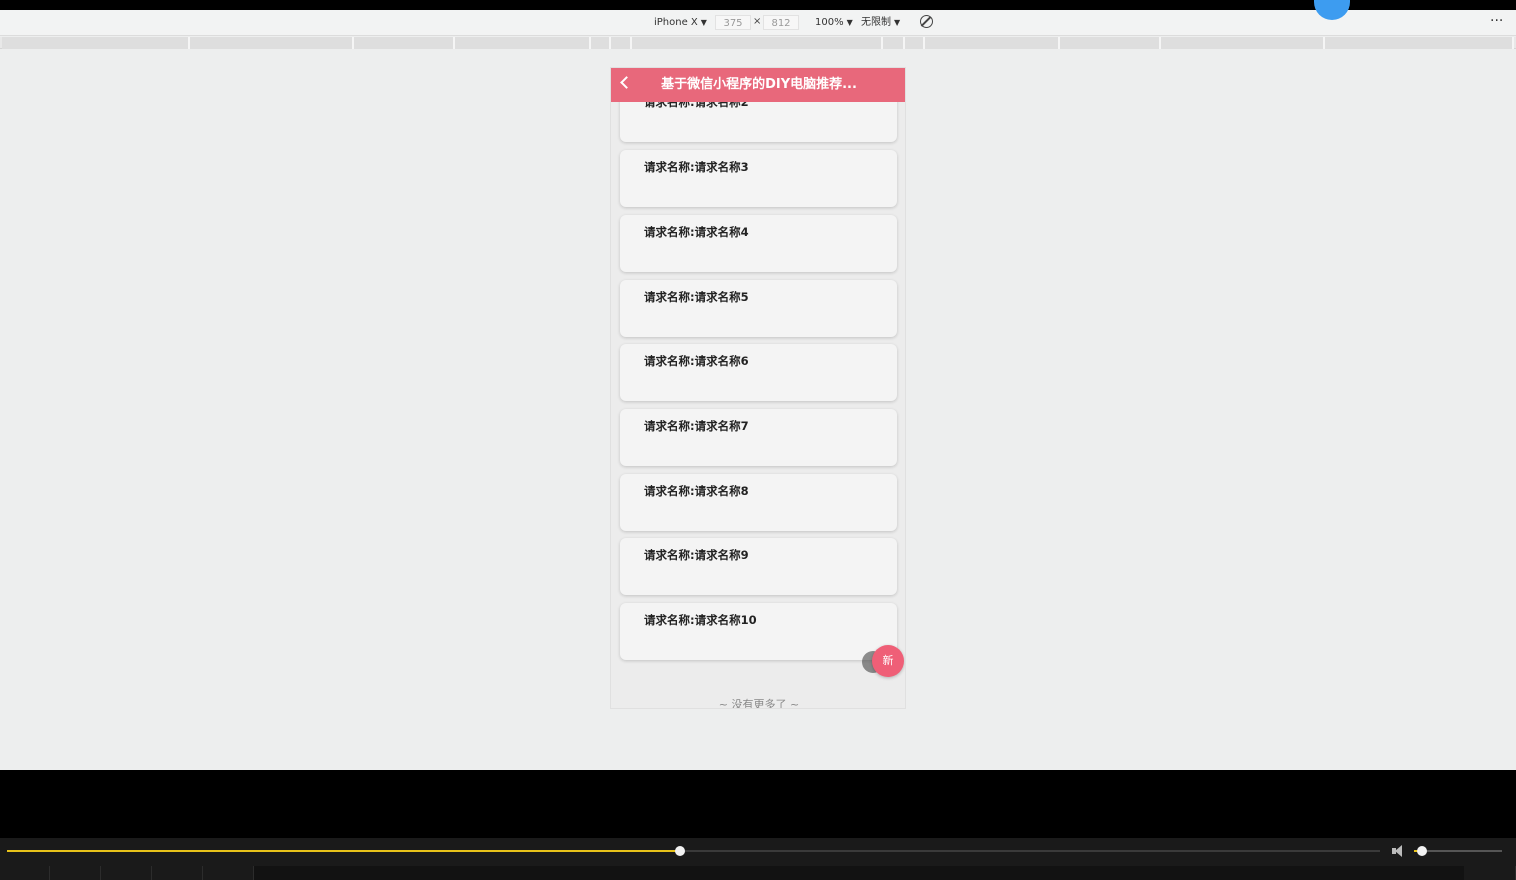  What do you see at coordinates (626, 82) in the screenshot?
I see `back-arrow-icon` at bounding box center [626, 82].